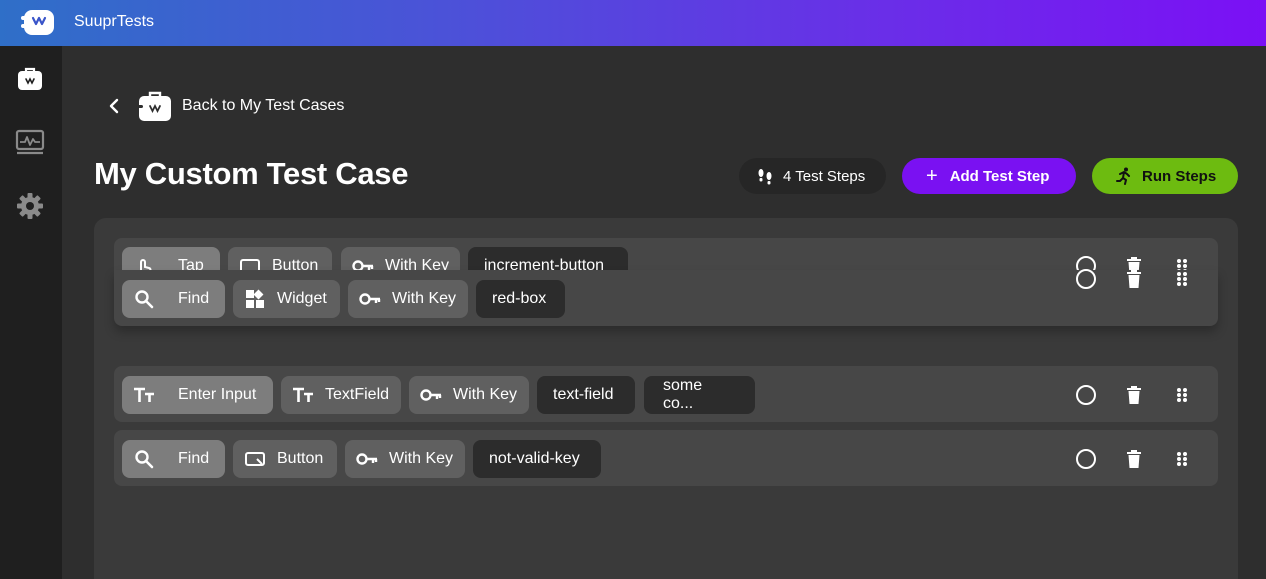 The image size is (1266, 579). I want to click on sidebar-item-settings, so click(30, 206).